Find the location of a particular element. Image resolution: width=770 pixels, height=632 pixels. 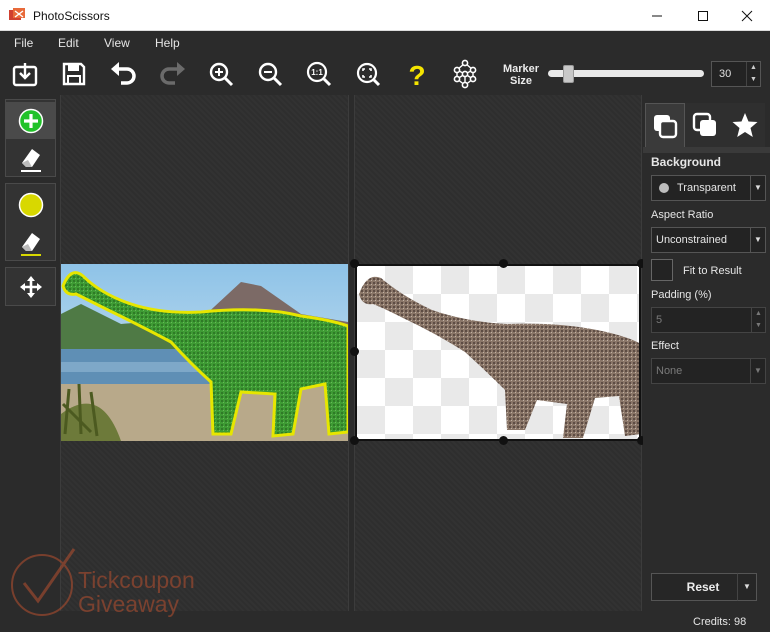

crop-handle-bottom is located at coordinates (503, 440).